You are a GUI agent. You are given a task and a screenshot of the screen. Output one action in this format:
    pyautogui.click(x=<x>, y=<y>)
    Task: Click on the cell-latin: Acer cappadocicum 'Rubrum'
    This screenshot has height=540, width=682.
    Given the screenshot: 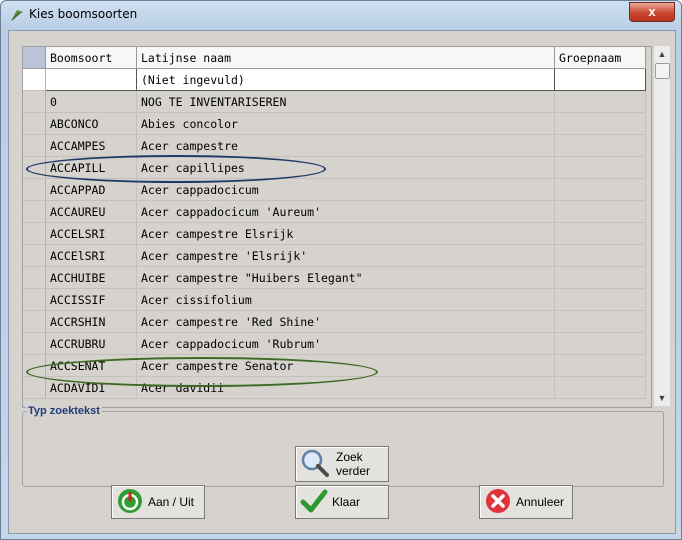 What is the action you would take?
    pyautogui.click(x=345, y=343)
    